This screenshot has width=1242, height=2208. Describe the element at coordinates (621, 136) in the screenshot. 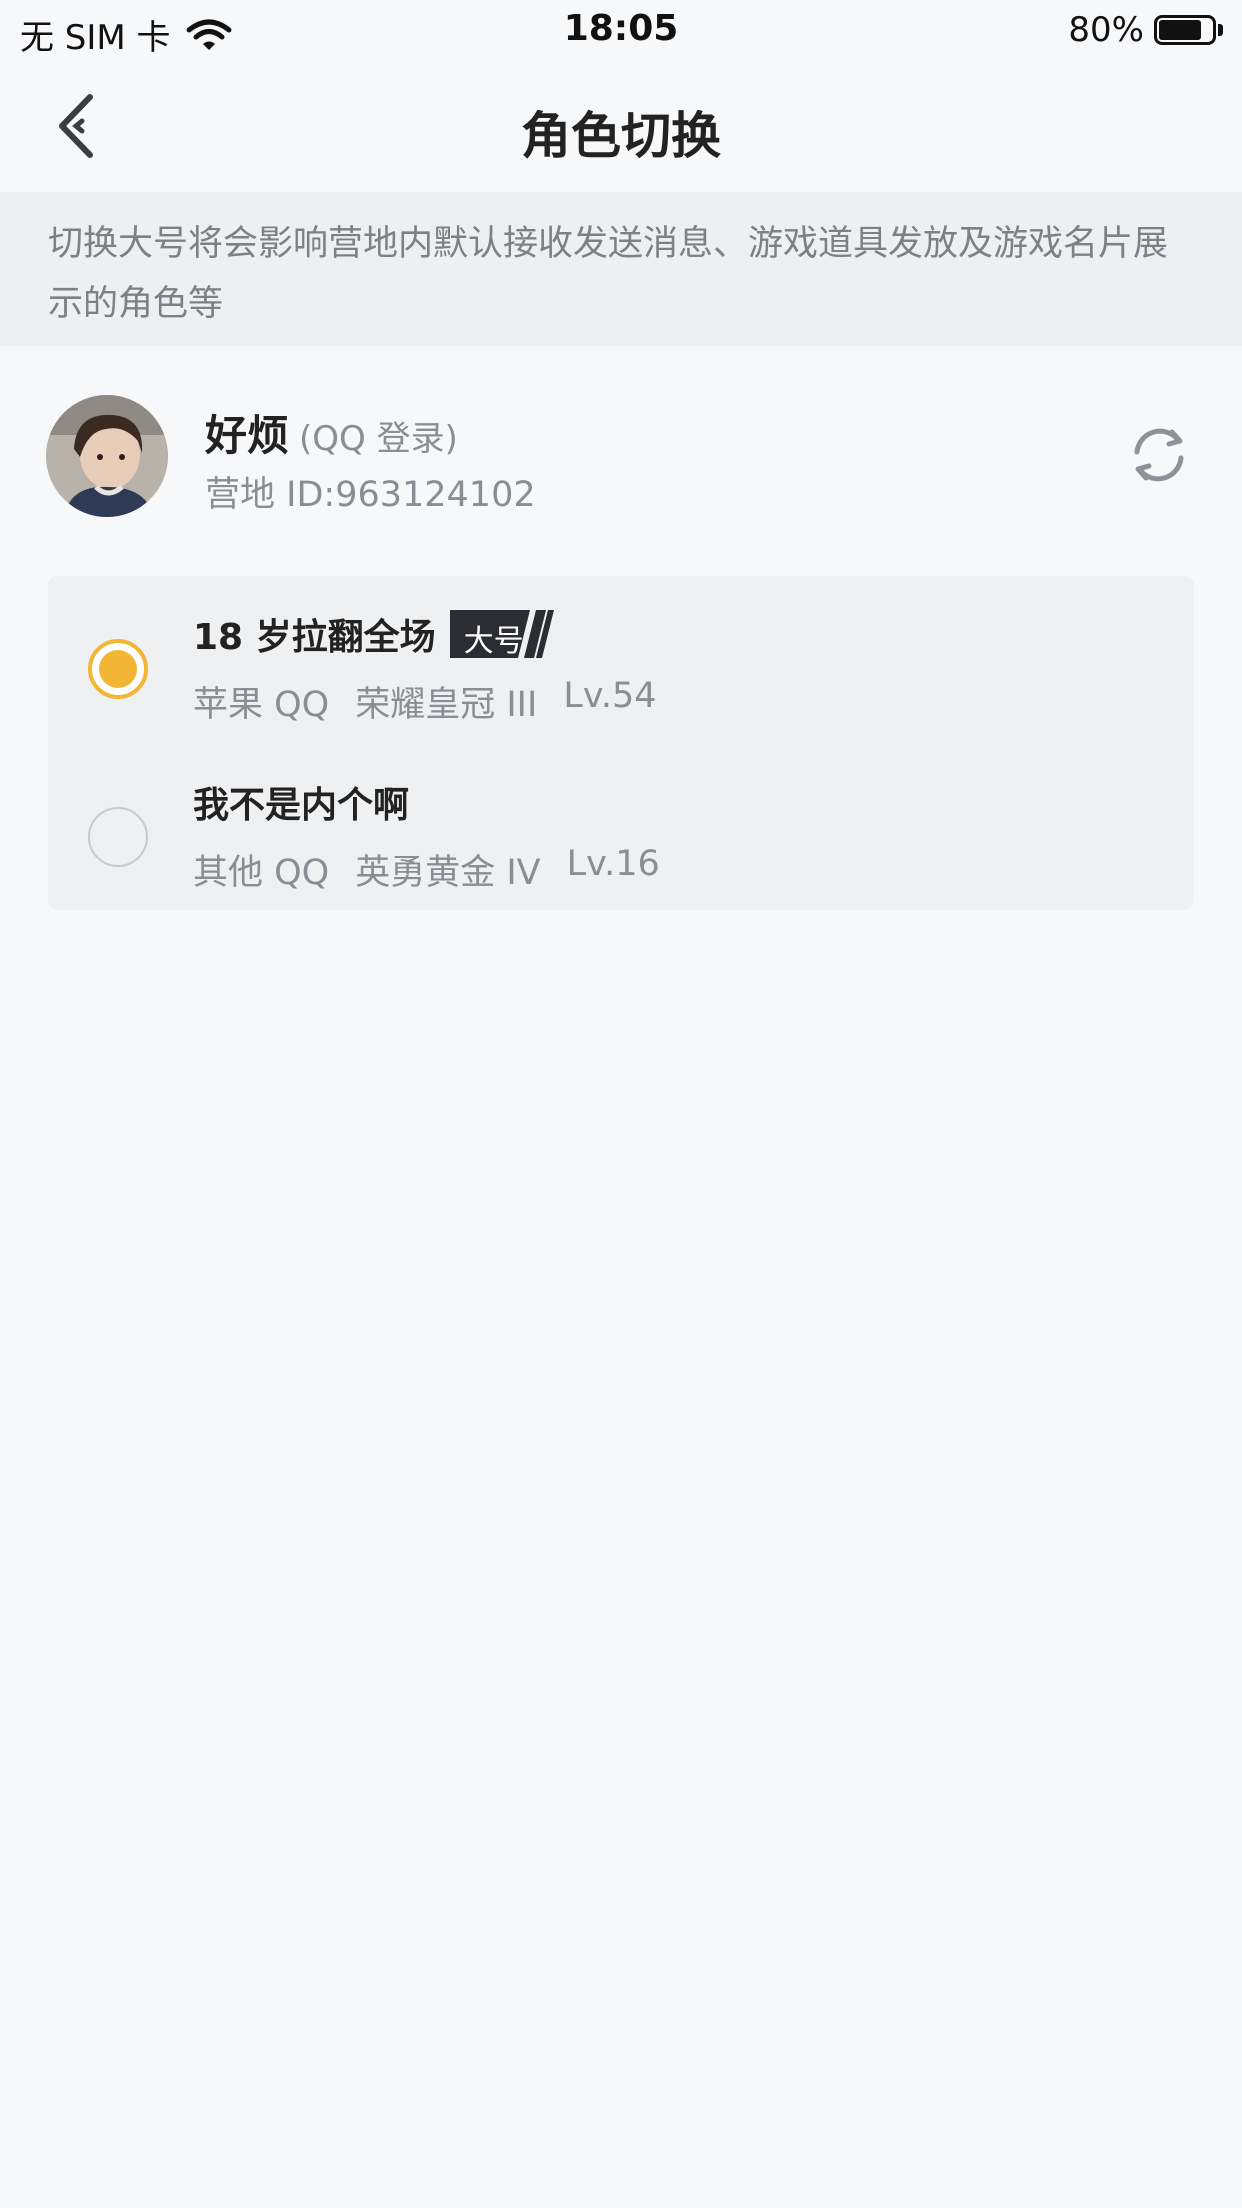

I see `page-title: 角色切换` at that location.